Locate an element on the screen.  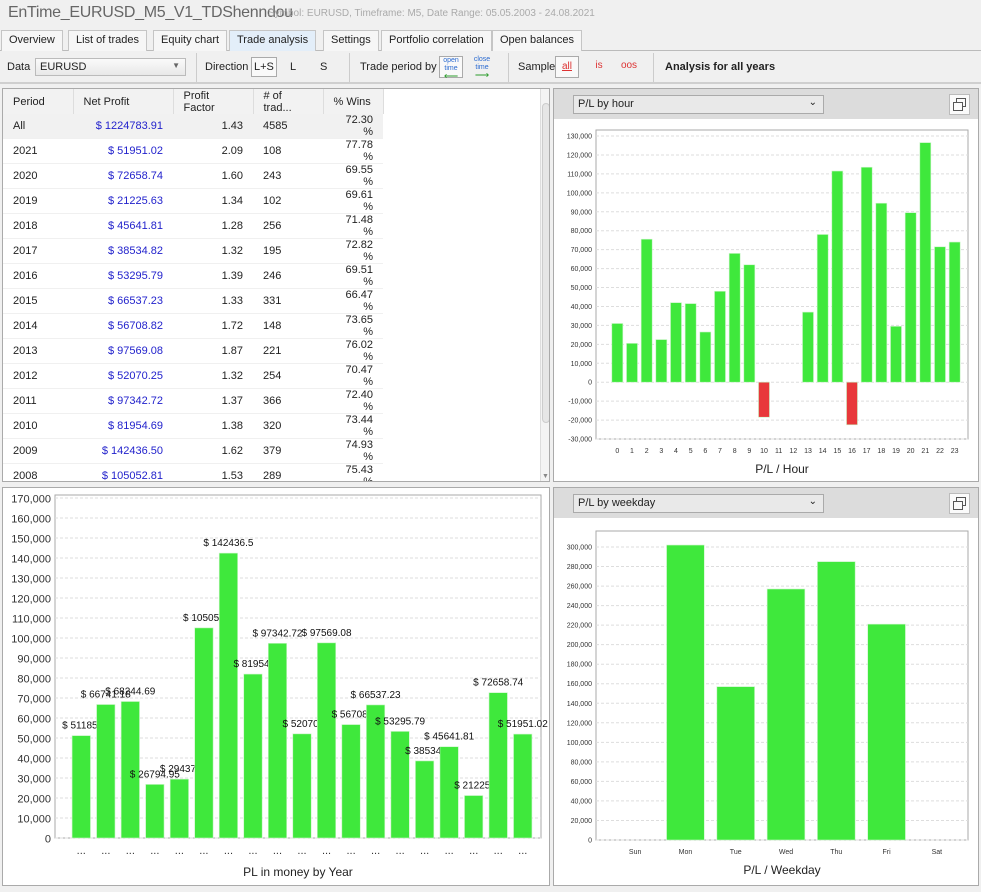
table-row: 2011 $ 97342.72 1.37 366 72.40 % is located at coordinates (193, 401).